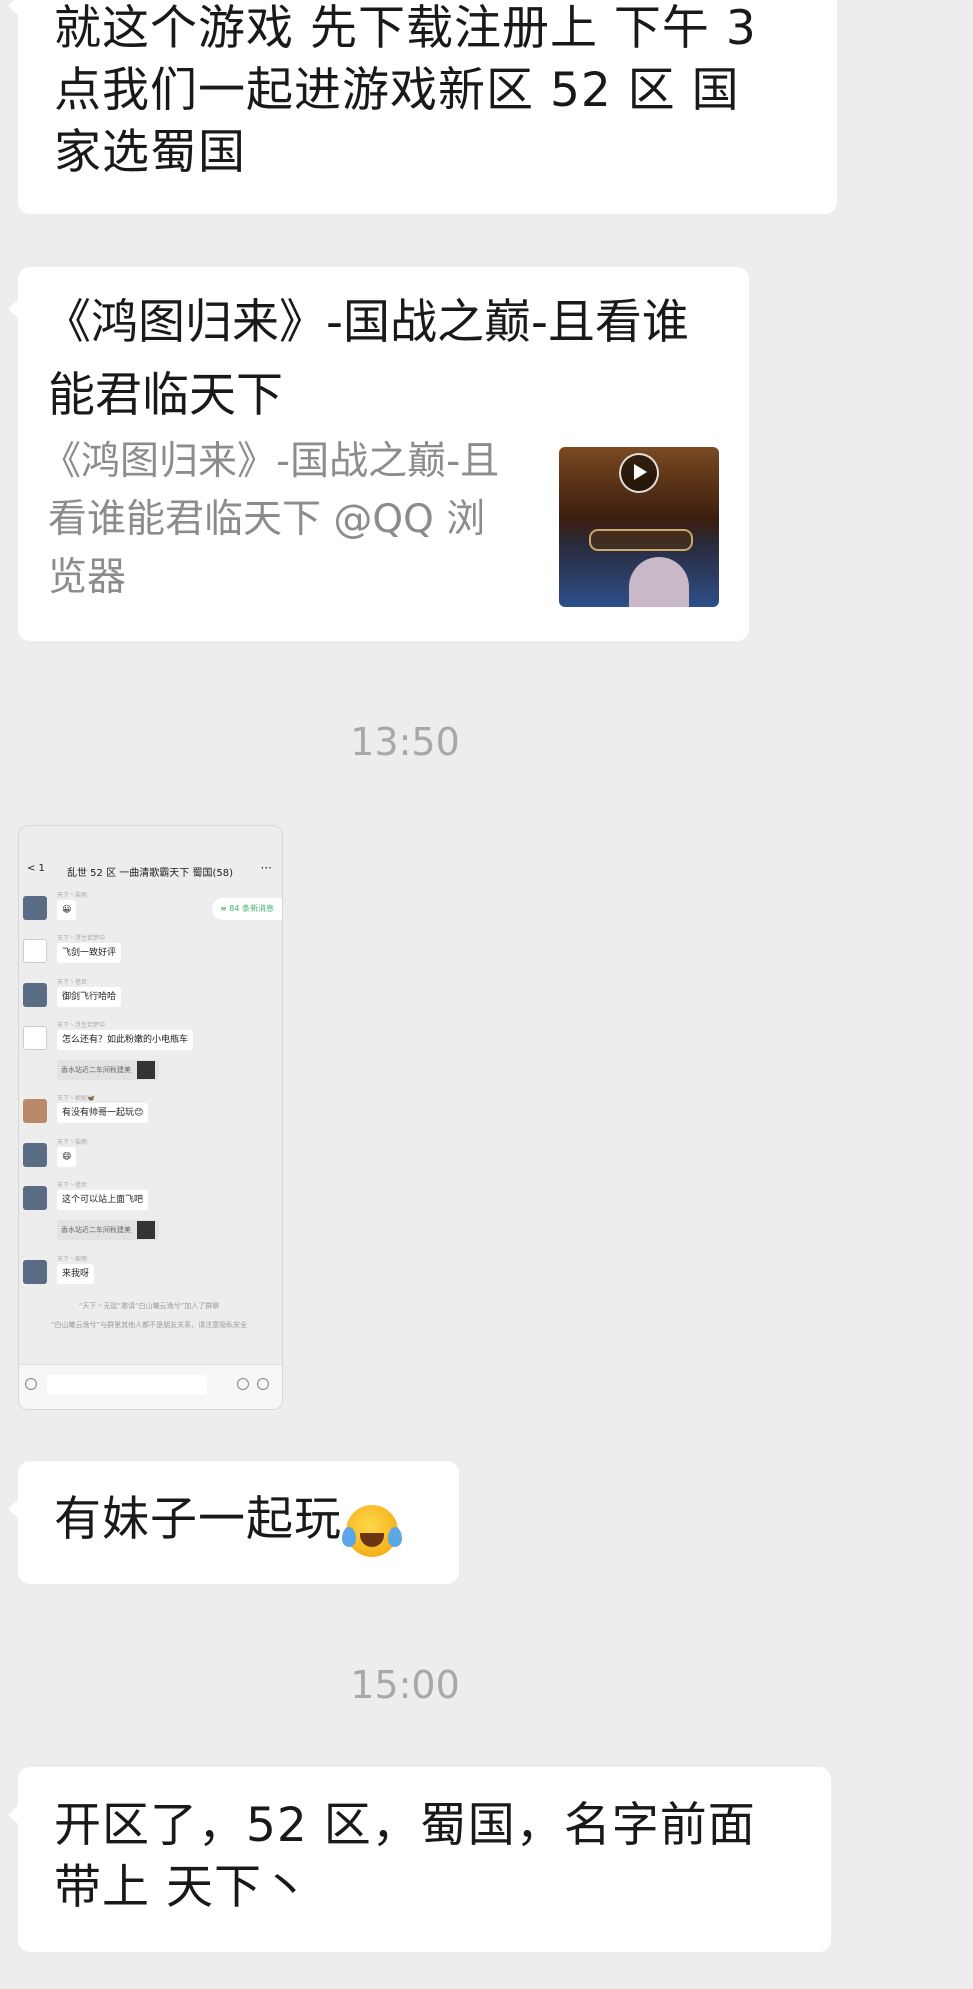  Describe the element at coordinates (149, 1306) in the screenshot. I see `system-message: “天下丶无鼠”邀请“白山曦云逸兮”加入了群聊` at that location.